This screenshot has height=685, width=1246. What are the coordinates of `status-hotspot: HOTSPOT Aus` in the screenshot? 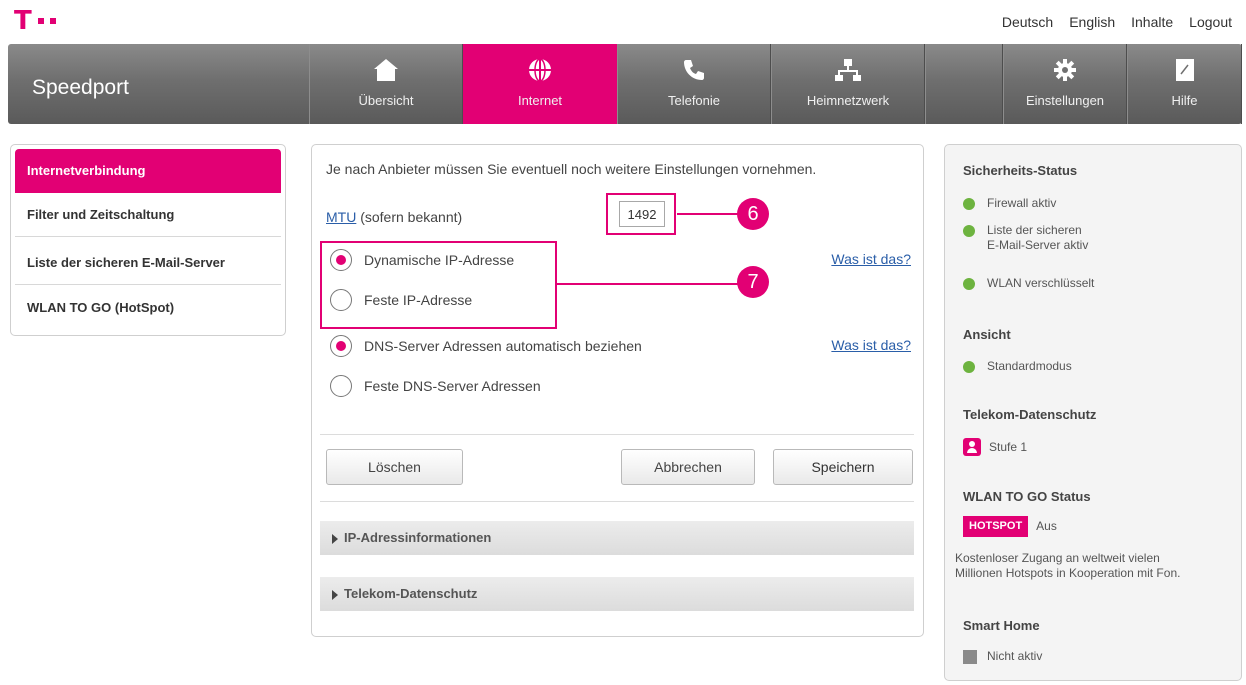 It's located at (1010, 526).